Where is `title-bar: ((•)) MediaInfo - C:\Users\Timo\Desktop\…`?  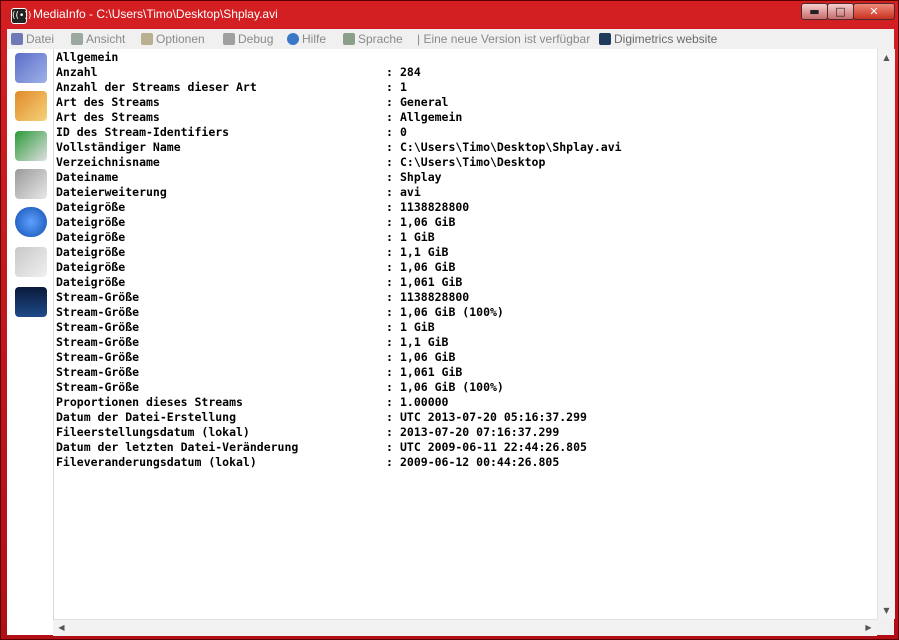
title-bar: ((•)) MediaInfo - C:\Users\Timo\Desktop\… is located at coordinates (449, 14).